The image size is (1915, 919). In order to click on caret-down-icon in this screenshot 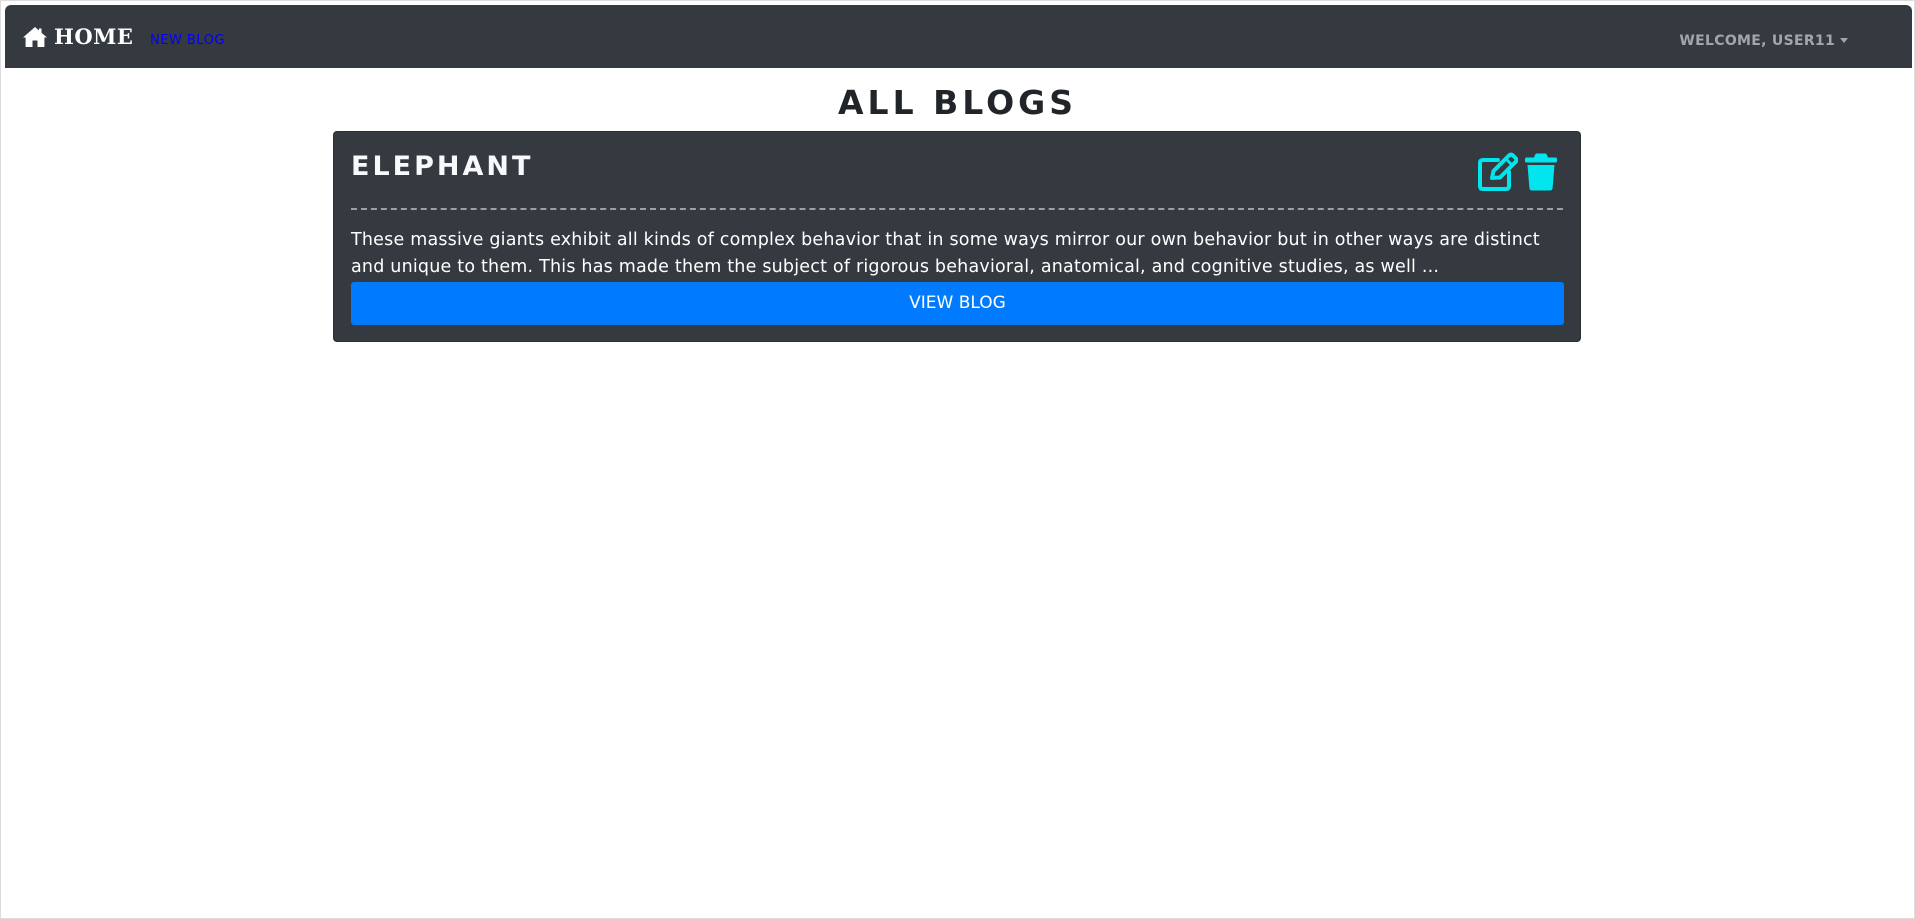, I will do `click(1844, 40)`.